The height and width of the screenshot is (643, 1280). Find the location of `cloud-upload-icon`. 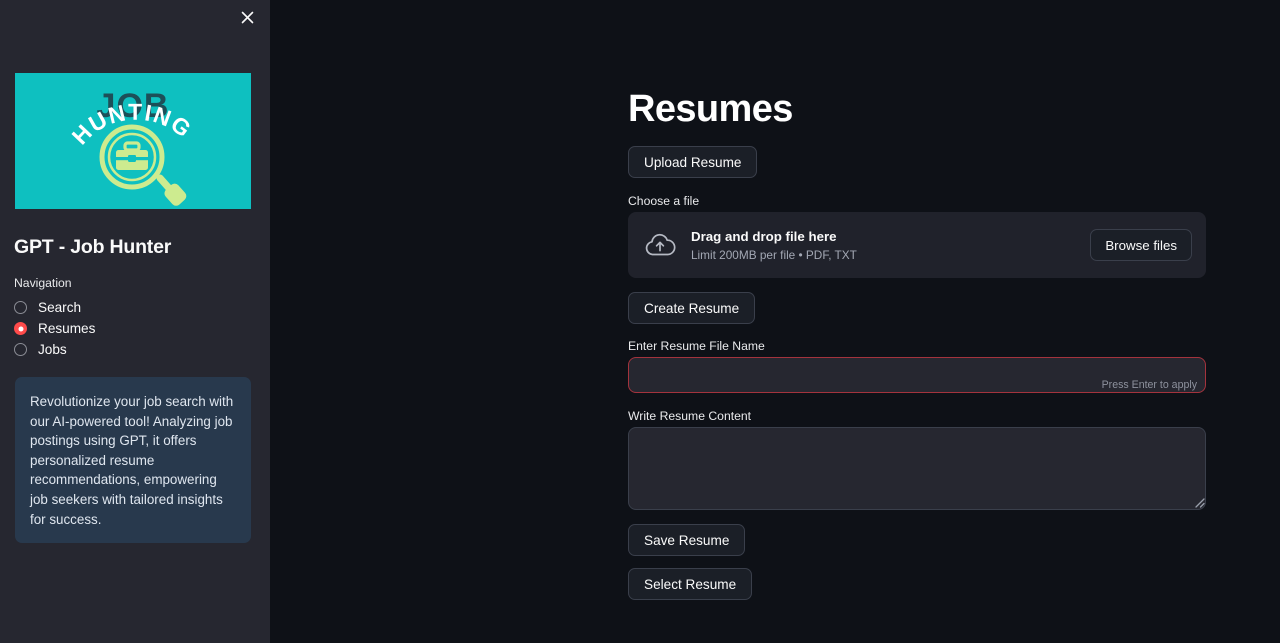

cloud-upload-icon is located at coordinates (660, 245).